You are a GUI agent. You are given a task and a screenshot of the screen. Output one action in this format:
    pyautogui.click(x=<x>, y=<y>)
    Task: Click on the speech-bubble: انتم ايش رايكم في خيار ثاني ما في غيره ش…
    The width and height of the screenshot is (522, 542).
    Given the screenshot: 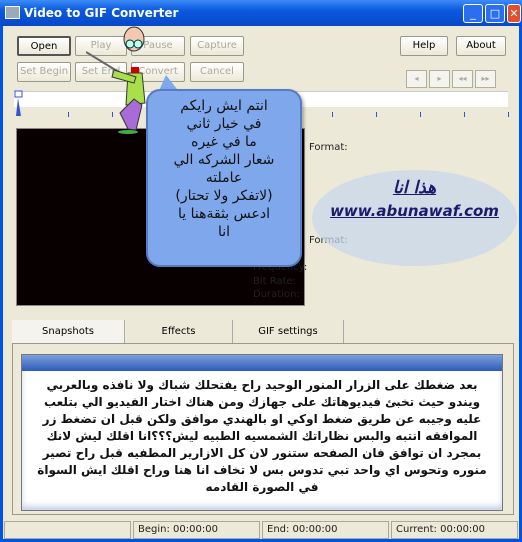 What is the action you would take?
    pyautogui.click(x=224, y=178)
    